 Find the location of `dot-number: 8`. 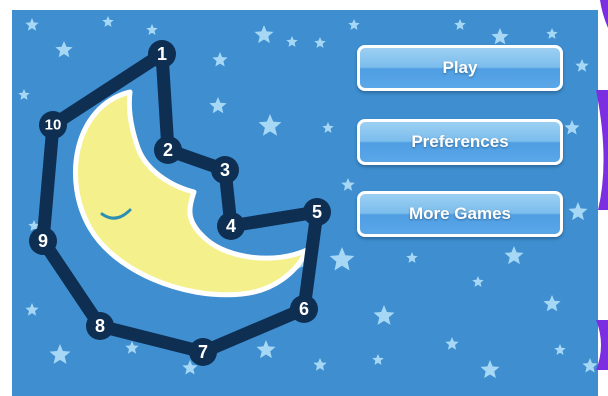

dot-number: 8 is located at coordinates (100, 326).